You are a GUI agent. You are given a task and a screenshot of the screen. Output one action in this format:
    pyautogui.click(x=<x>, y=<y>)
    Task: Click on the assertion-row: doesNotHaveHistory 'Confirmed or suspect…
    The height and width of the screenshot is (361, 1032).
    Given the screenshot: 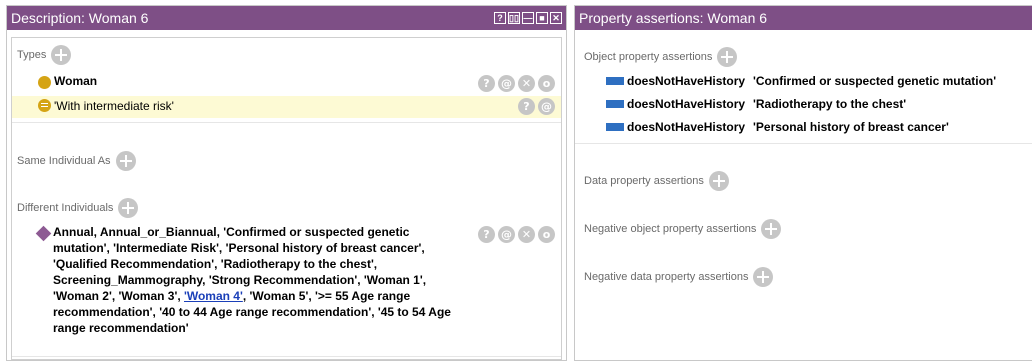 What is the action you would take?
    pyautogui.click(x=803, y=83)
    